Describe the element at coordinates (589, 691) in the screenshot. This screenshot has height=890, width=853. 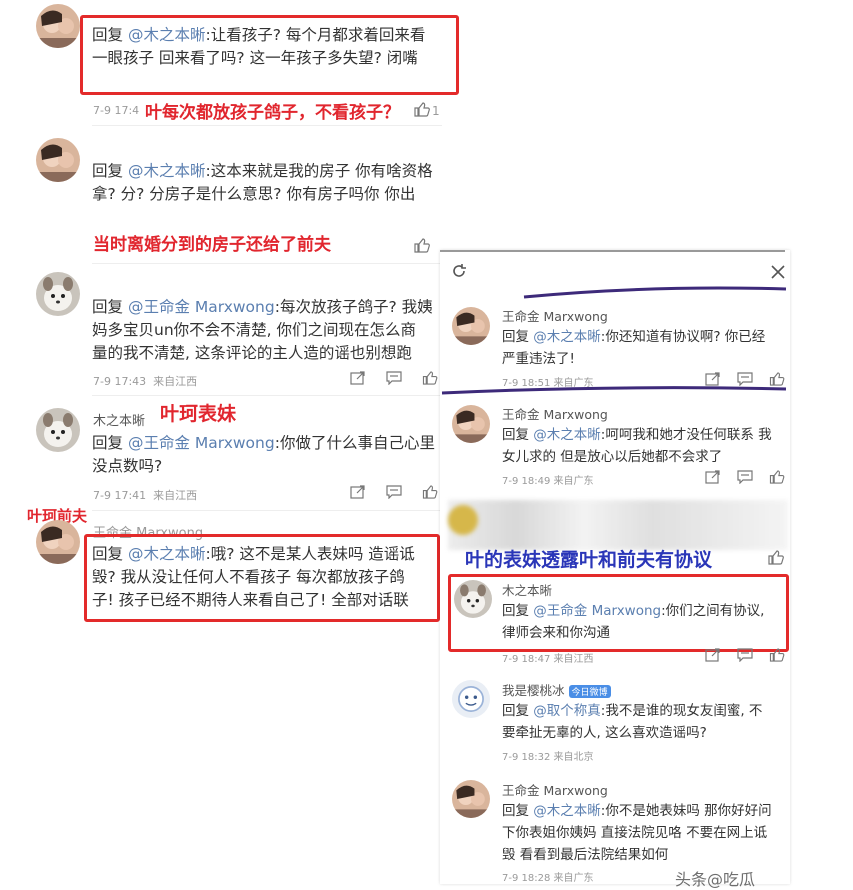
I see `member-badge: 今日微博` at that location.